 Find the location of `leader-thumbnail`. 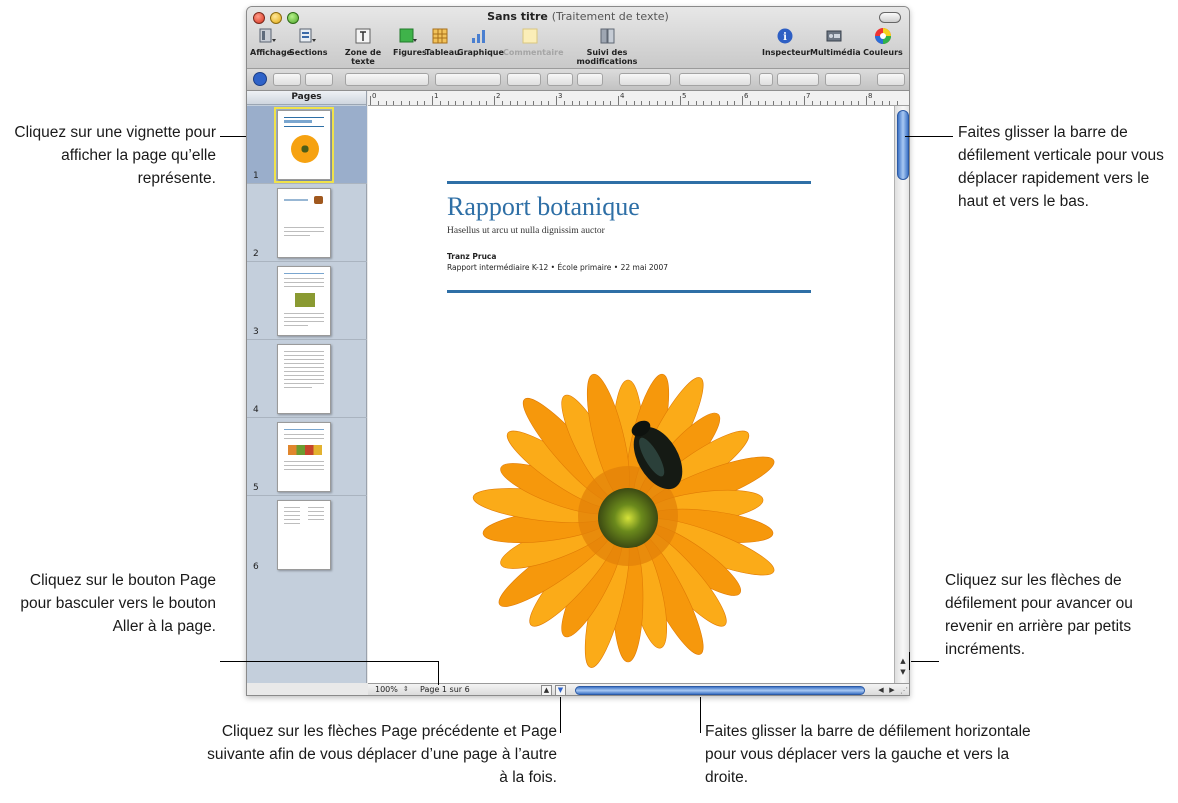

leader-thumbnail is located at coordinates (233, 136).